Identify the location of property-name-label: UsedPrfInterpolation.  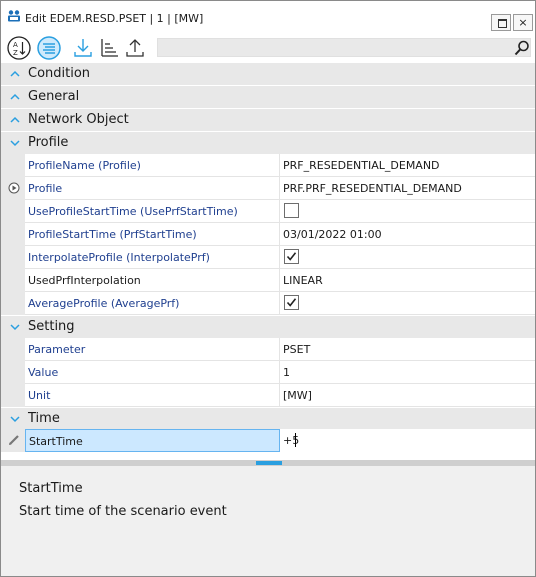
(84, 280).